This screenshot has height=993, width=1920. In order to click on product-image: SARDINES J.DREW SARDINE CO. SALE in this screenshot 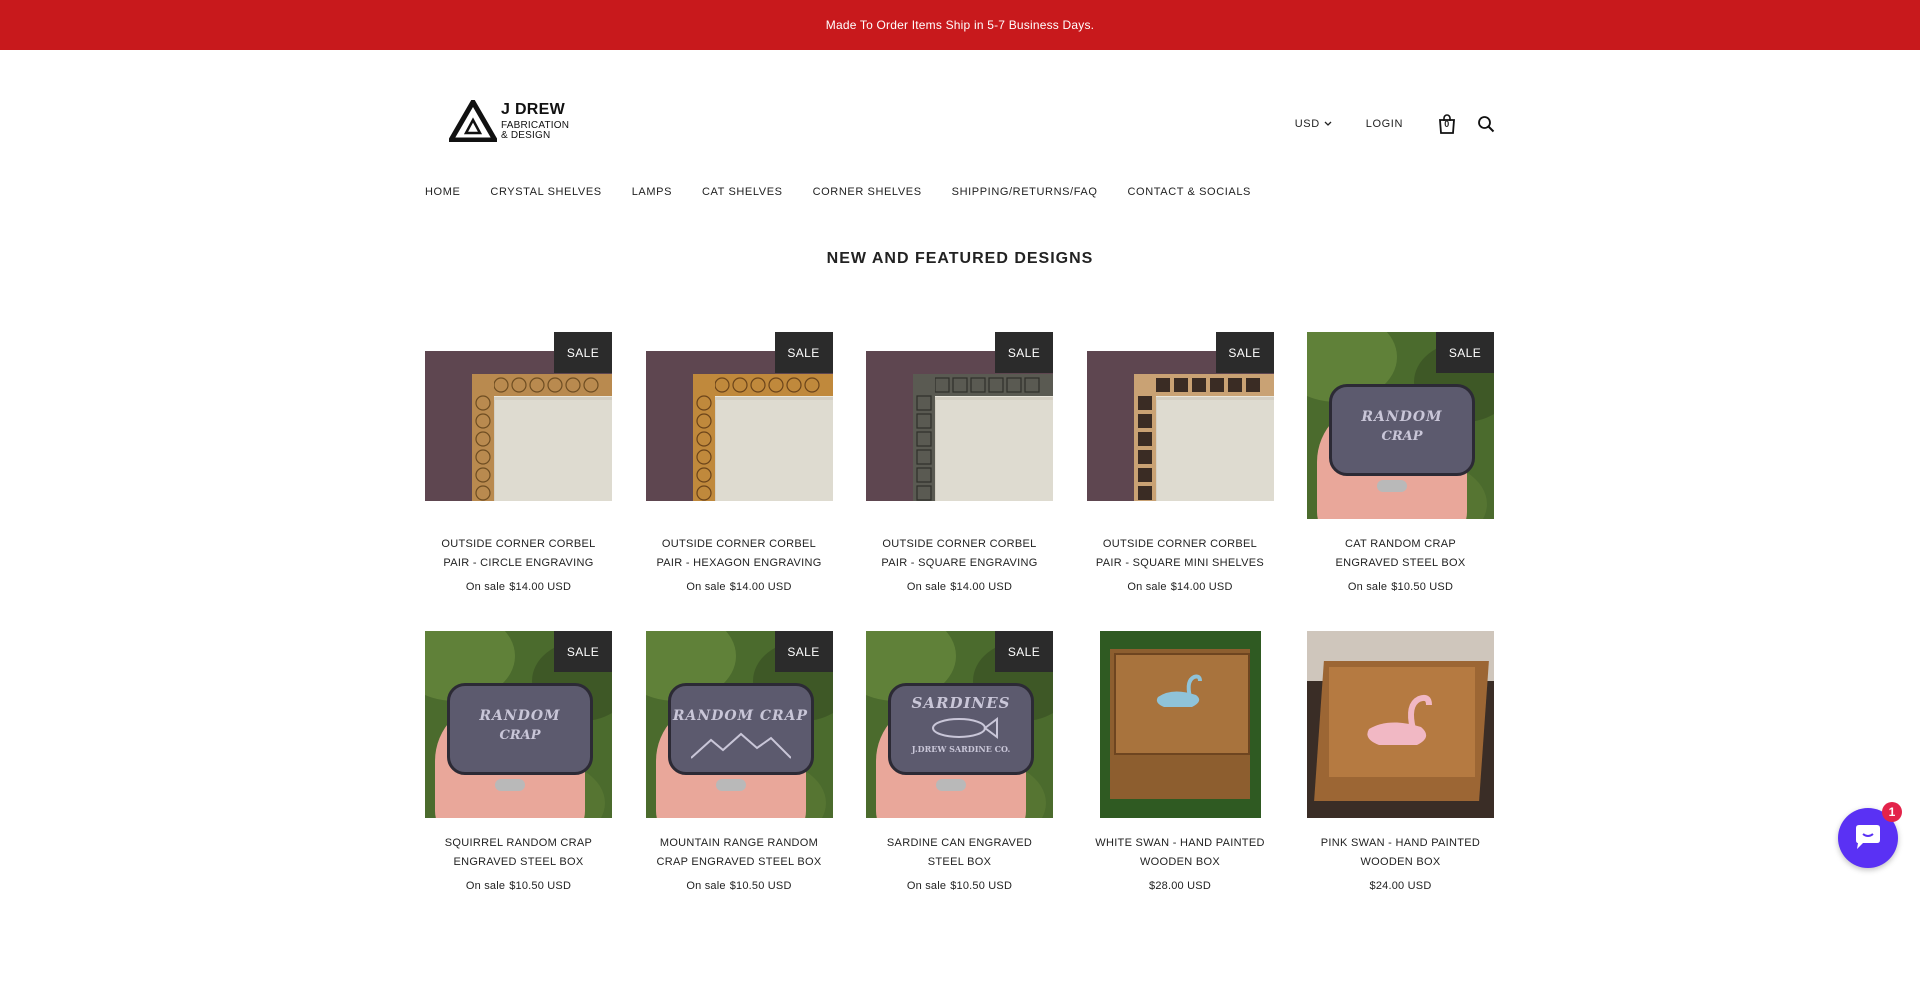, I will do `click(959, 724)`.